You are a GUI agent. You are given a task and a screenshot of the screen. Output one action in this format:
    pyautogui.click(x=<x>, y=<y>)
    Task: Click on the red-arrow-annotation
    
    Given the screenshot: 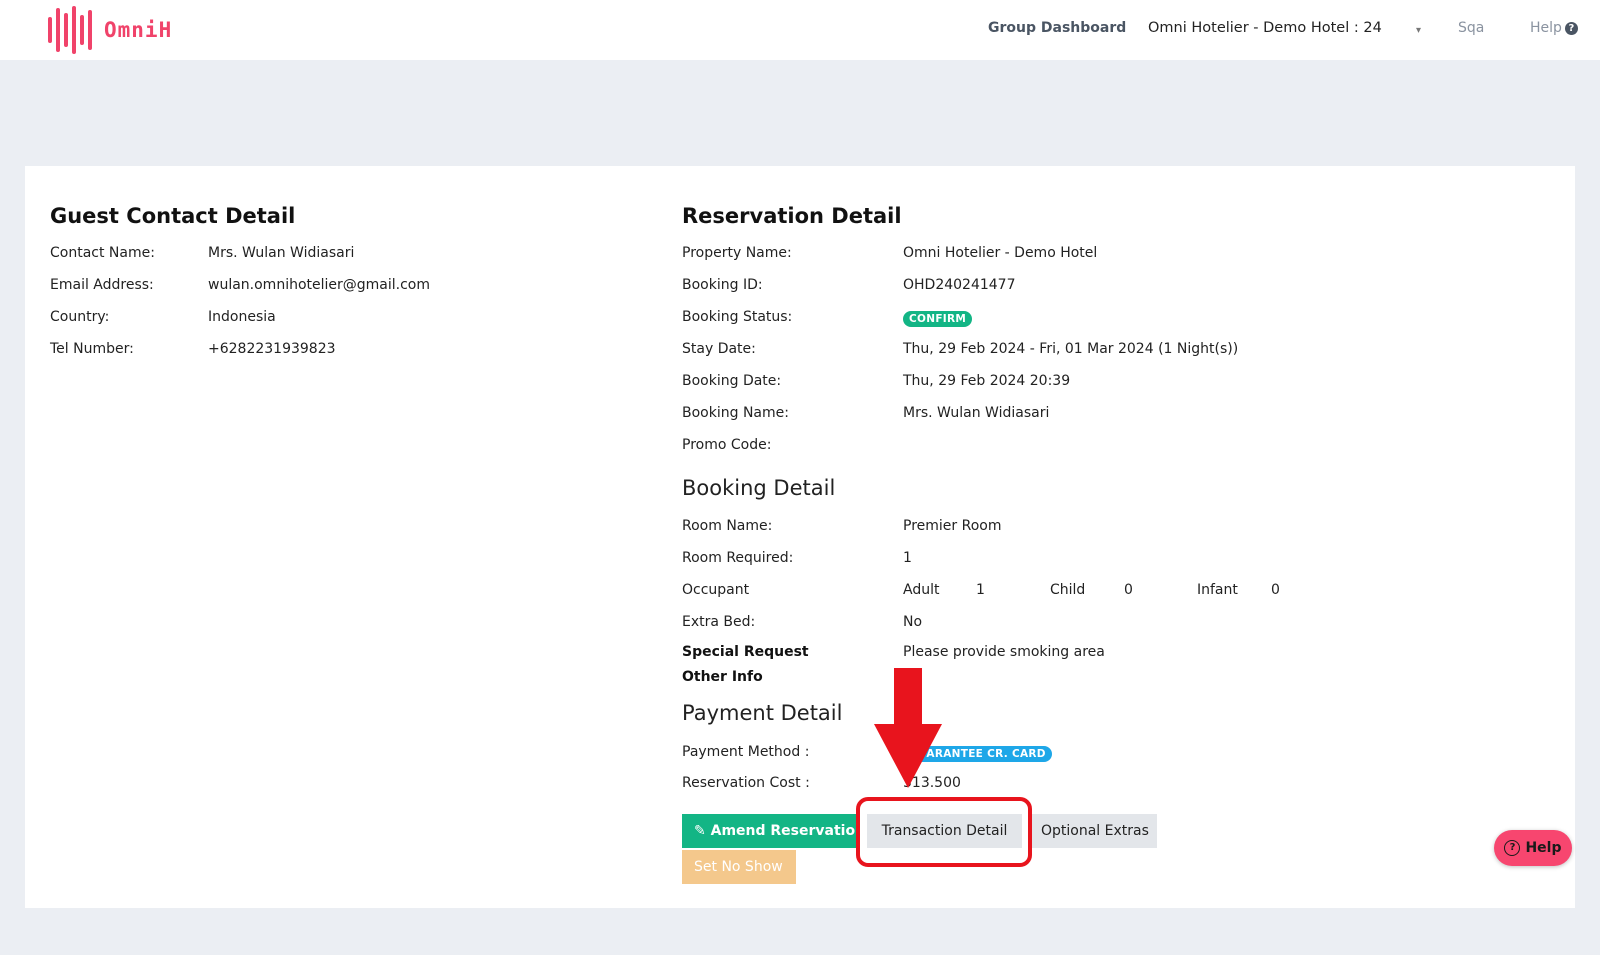 What is the action you would take?
    pyautogui.click(x=908, y=728)
    